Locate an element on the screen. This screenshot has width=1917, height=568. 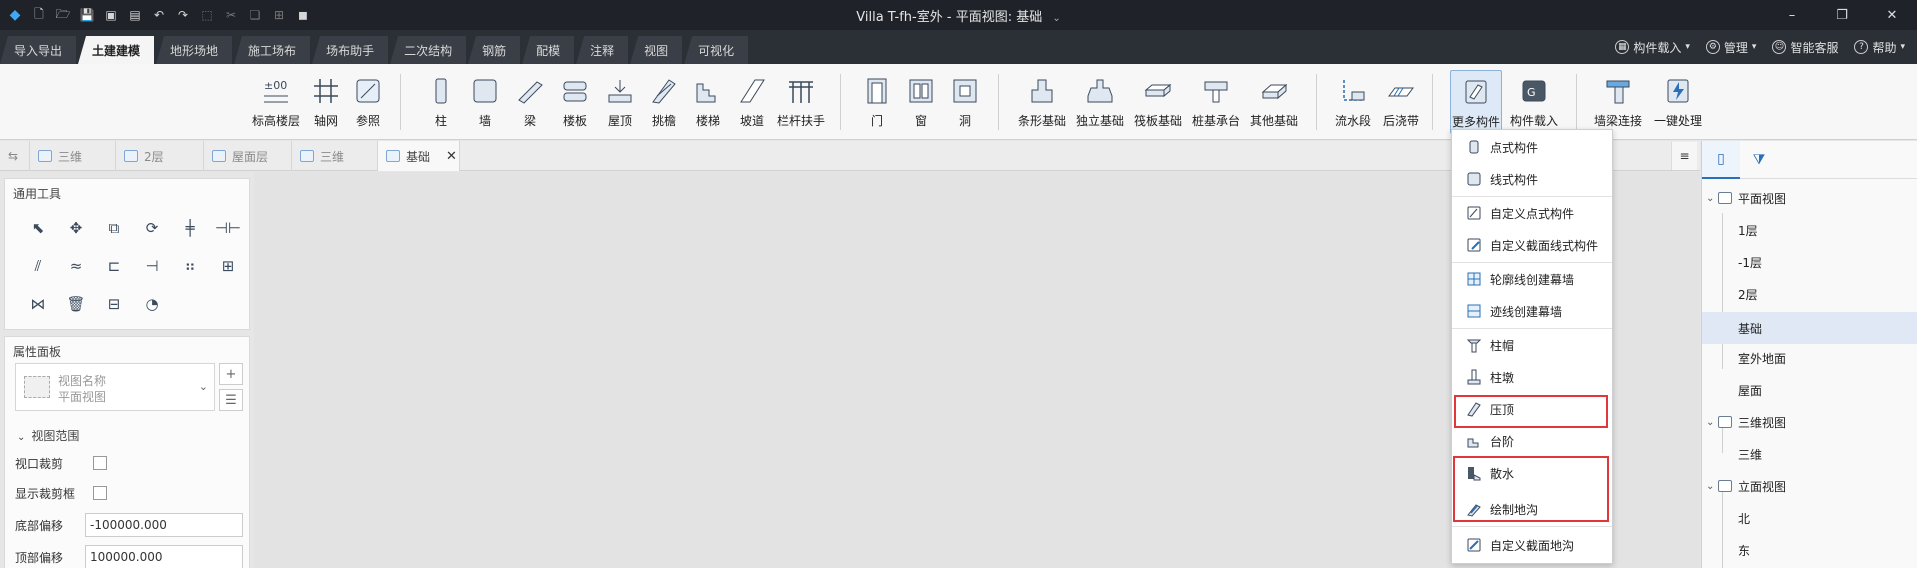
door-button: 门 is located at coordinates (877, 102).